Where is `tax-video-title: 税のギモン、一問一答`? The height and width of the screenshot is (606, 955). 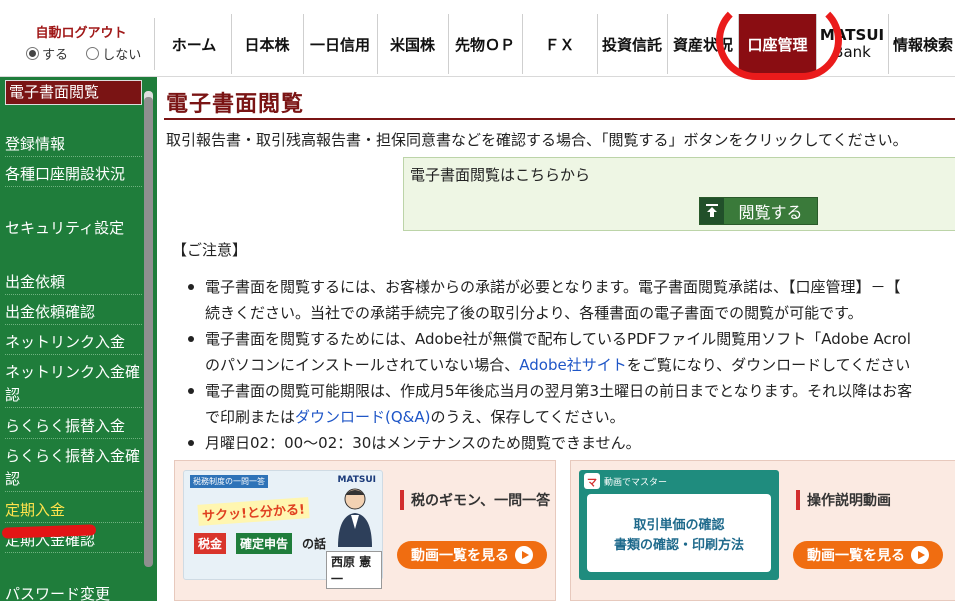 tax-video-title: 税のギモン、一問一答 is located at coordinates (475, 500).